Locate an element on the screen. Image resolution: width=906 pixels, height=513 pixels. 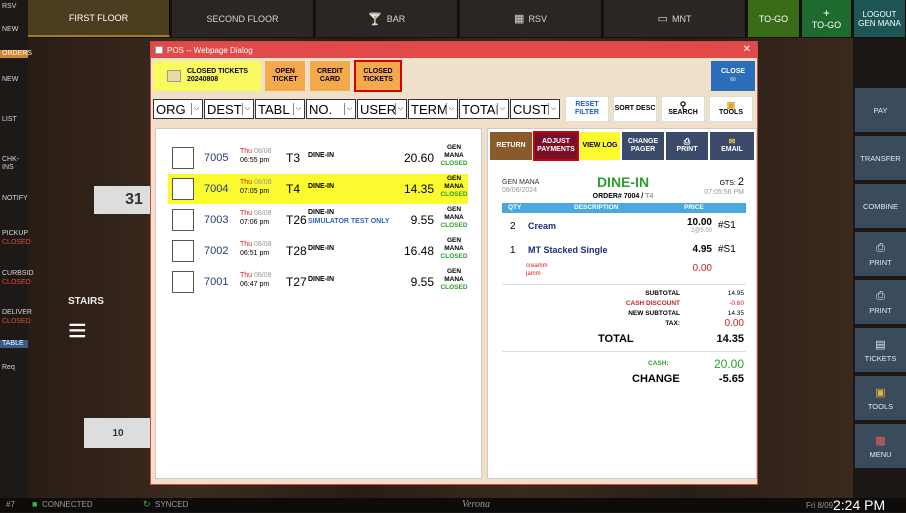
return-button: RETURN is located at coordinates (511, 146).